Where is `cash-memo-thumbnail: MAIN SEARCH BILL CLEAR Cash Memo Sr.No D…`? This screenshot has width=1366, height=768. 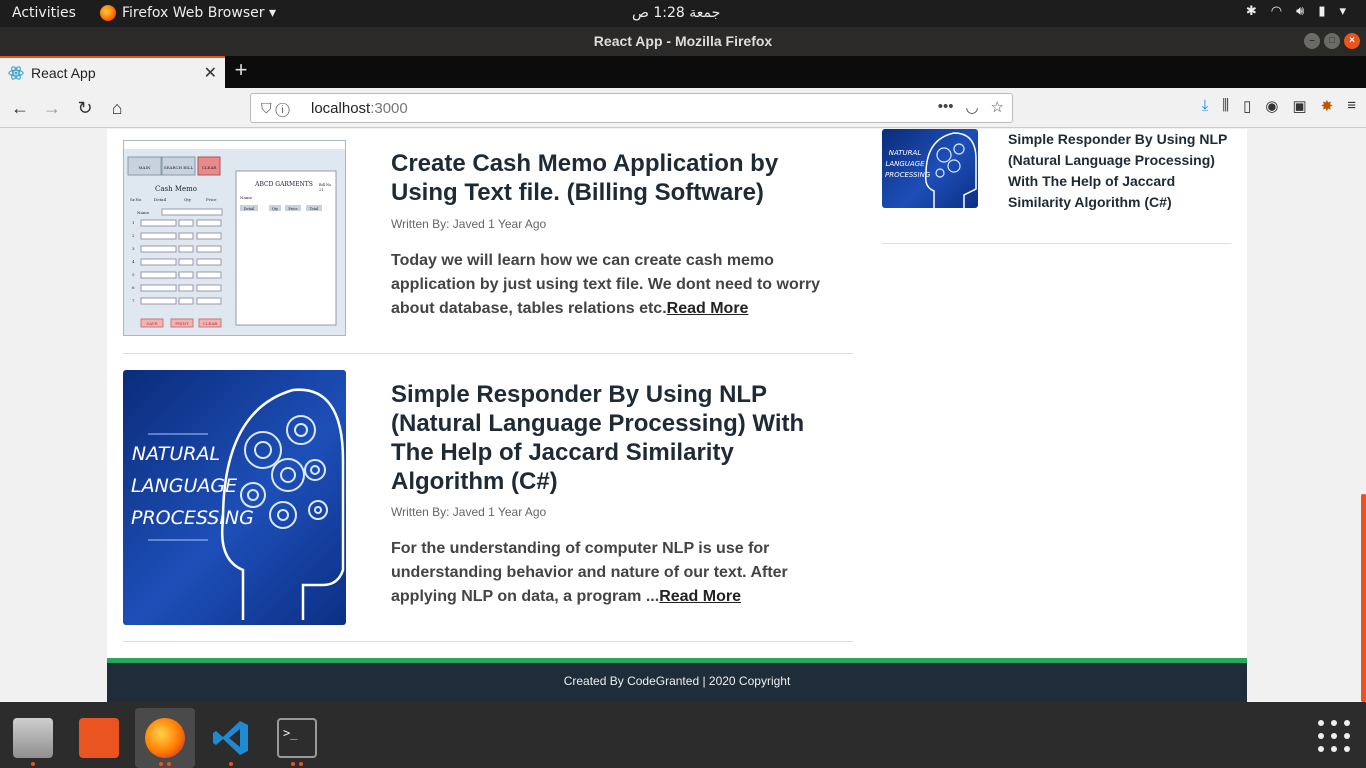
cash-memo-thumbnail: MAIN SEARCH BILL CLEAR Cash Memo Sr.No D… is located at coordinates (234, 238).